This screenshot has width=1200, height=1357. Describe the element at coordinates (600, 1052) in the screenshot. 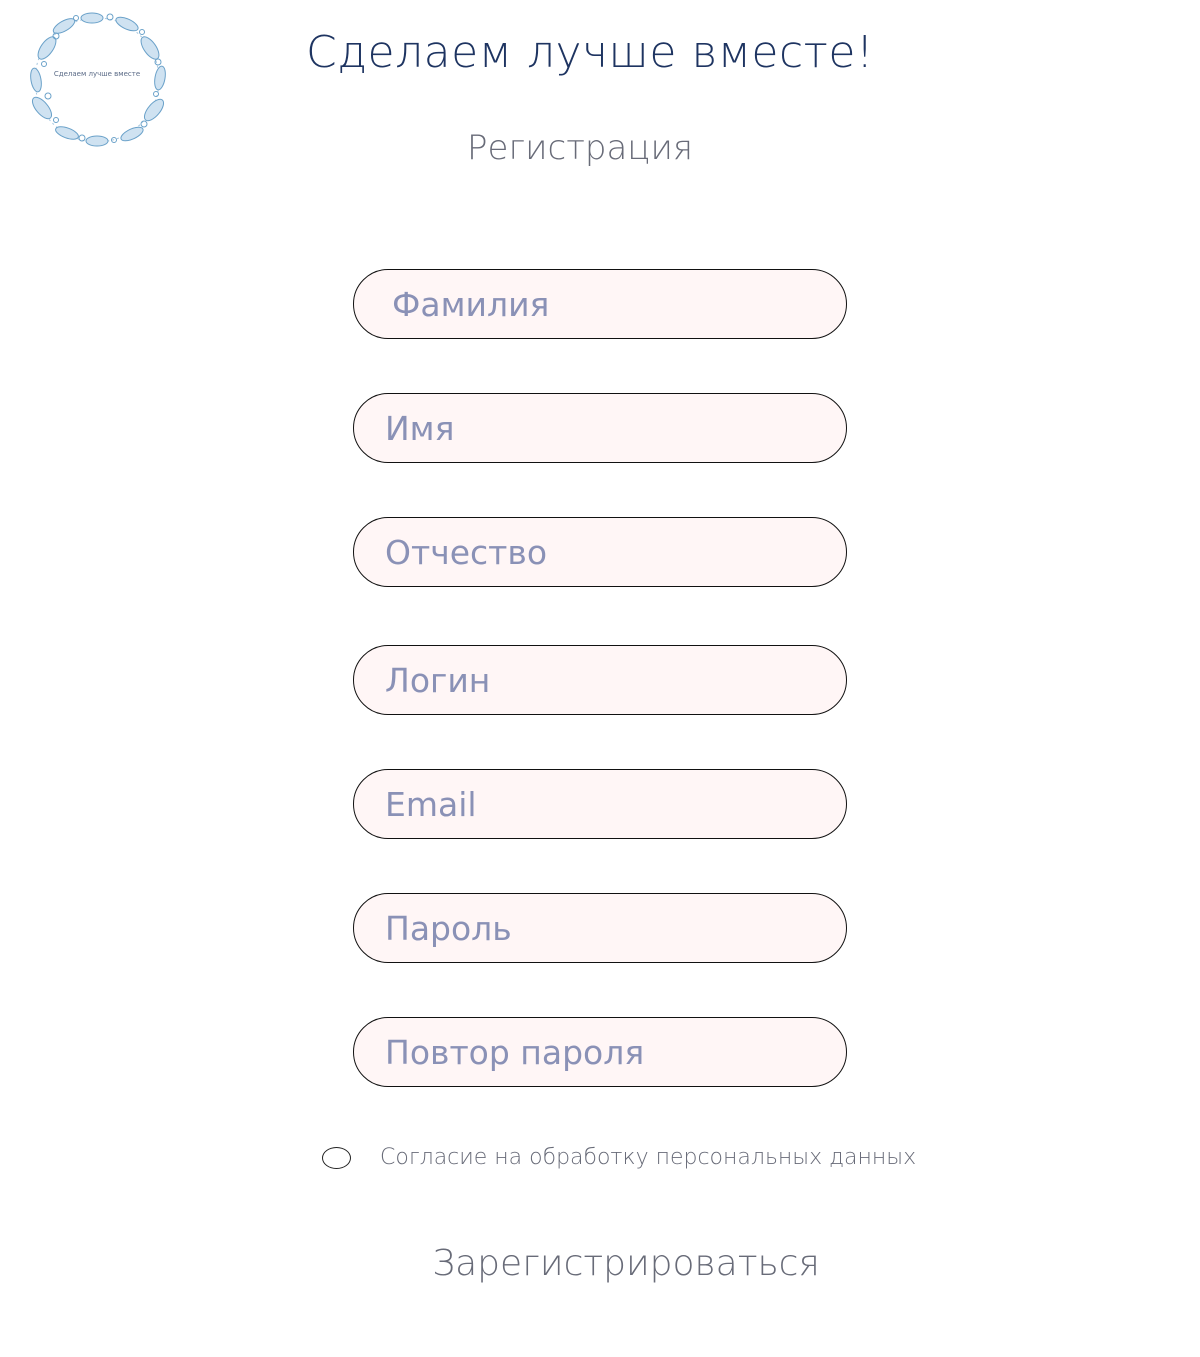

I see `password-repeat-input` at that location.